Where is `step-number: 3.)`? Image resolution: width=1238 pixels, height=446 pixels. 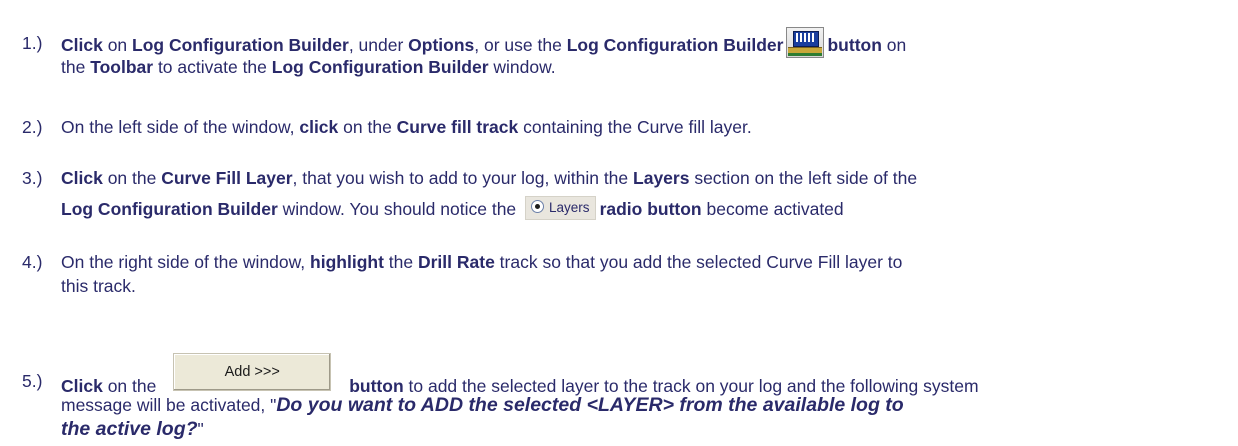
step-number: 3.) is located at coordinates (32, 178).